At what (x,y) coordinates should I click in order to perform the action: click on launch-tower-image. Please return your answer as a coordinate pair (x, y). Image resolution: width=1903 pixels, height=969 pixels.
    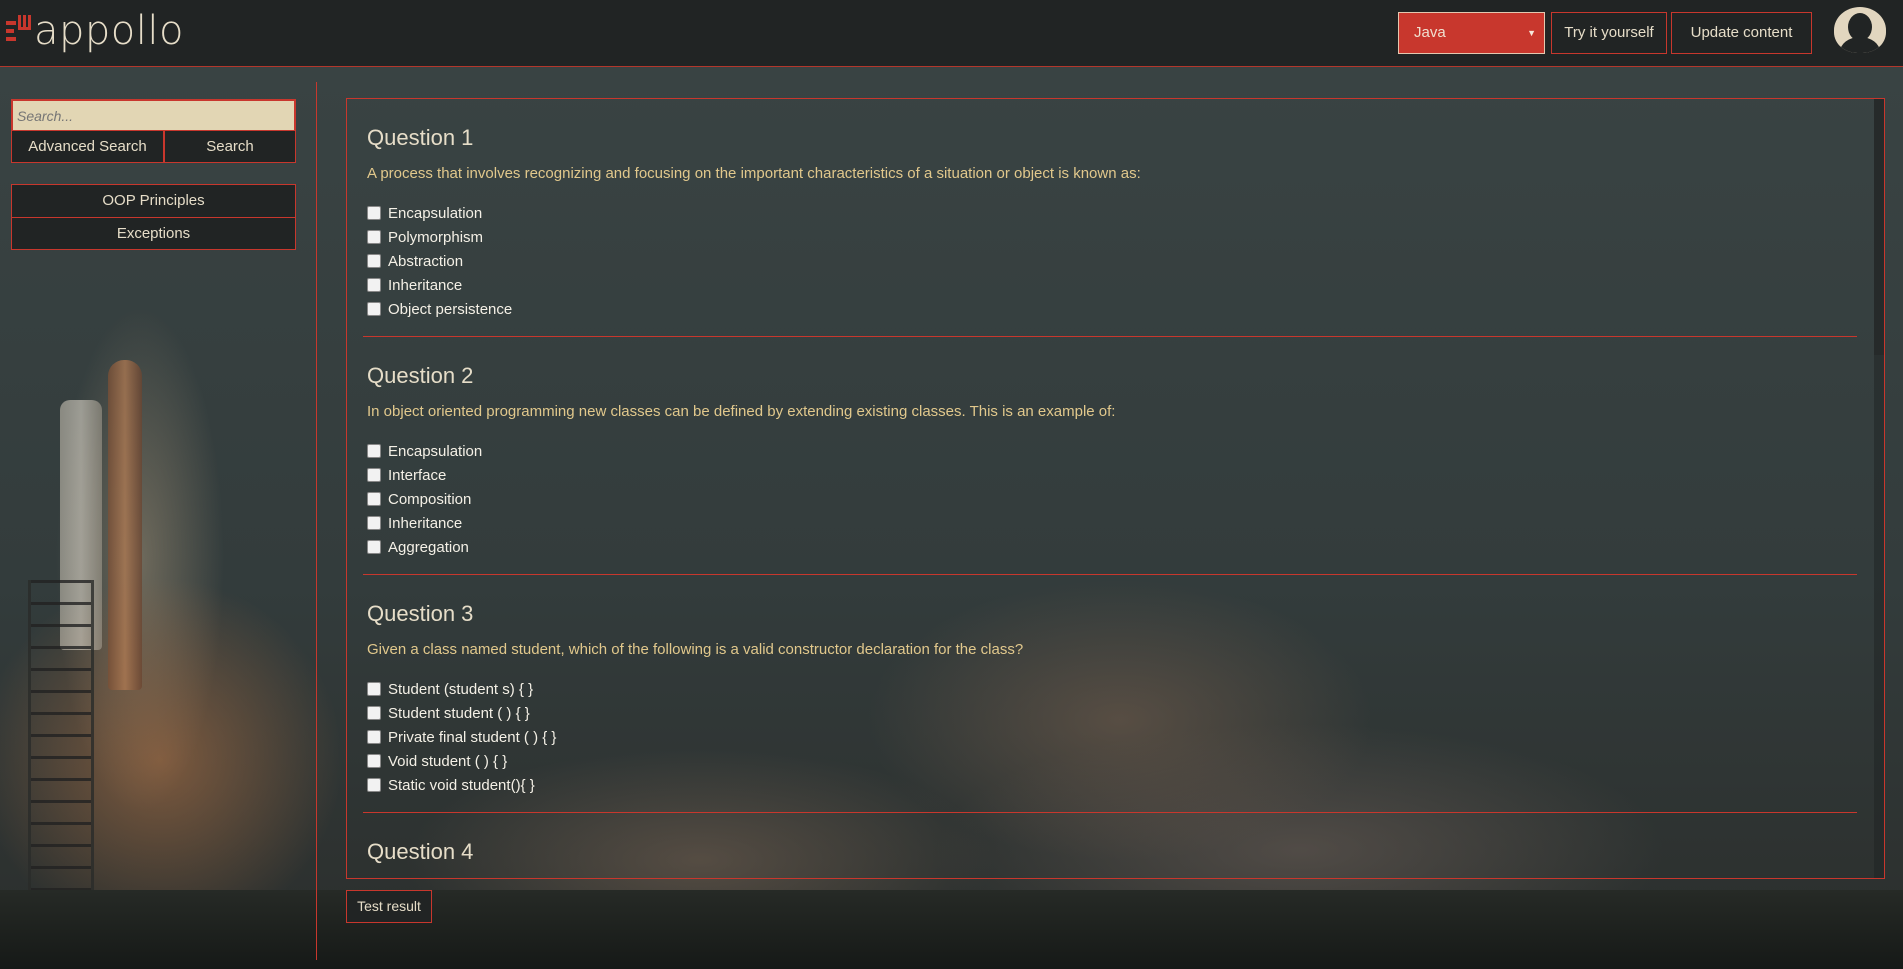
    Looking at the image, I should click on (61, 750).